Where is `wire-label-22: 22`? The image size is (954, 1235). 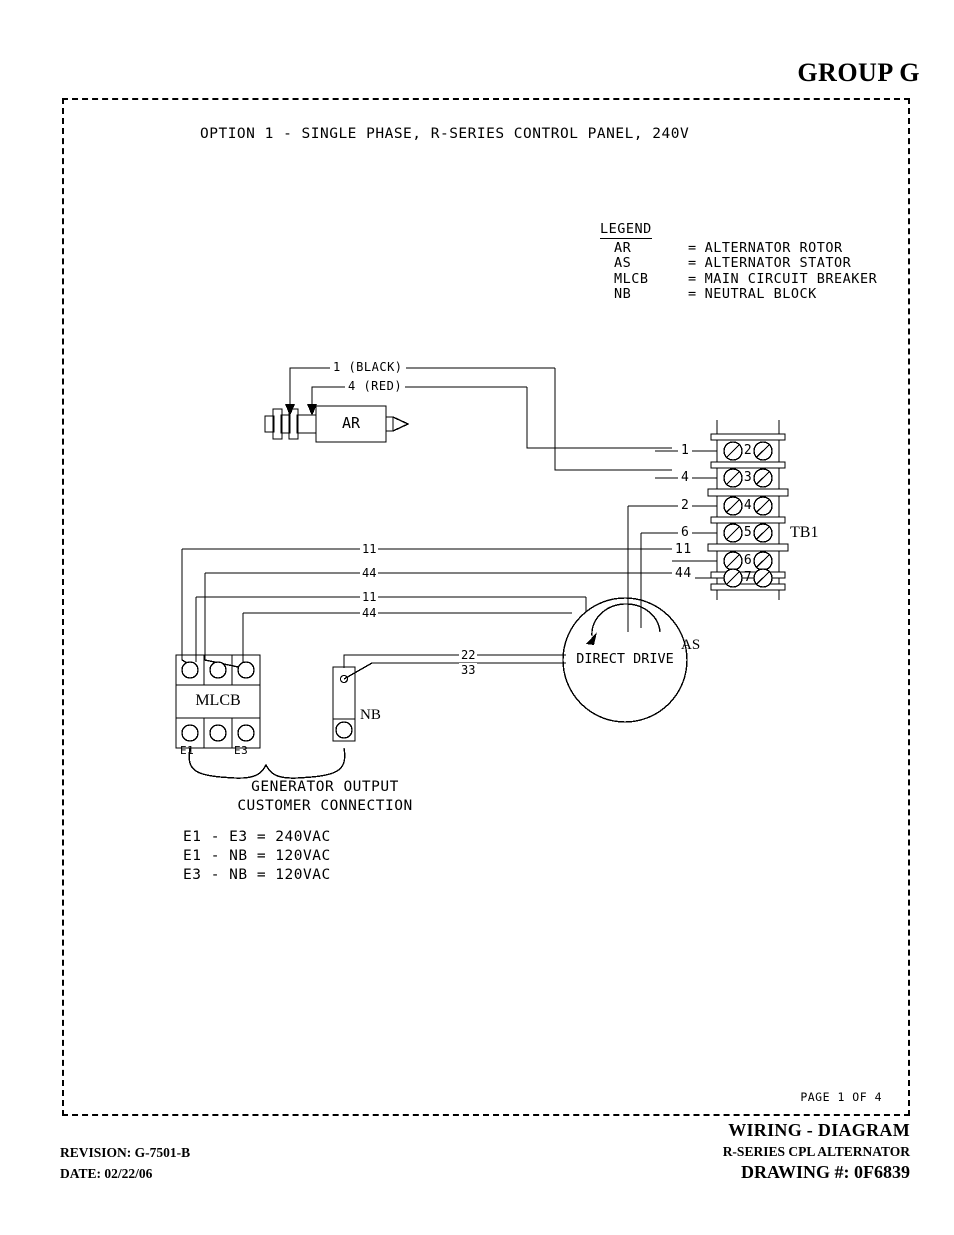
wire-label-22: 22 is located at coordinates (468, 655).